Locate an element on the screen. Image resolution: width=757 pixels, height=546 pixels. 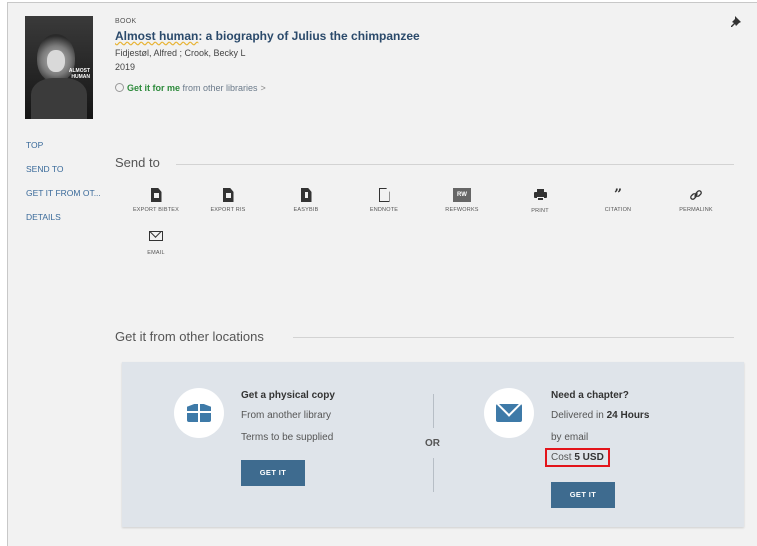
send-print: PRINT is located at coordinates (540, 201).